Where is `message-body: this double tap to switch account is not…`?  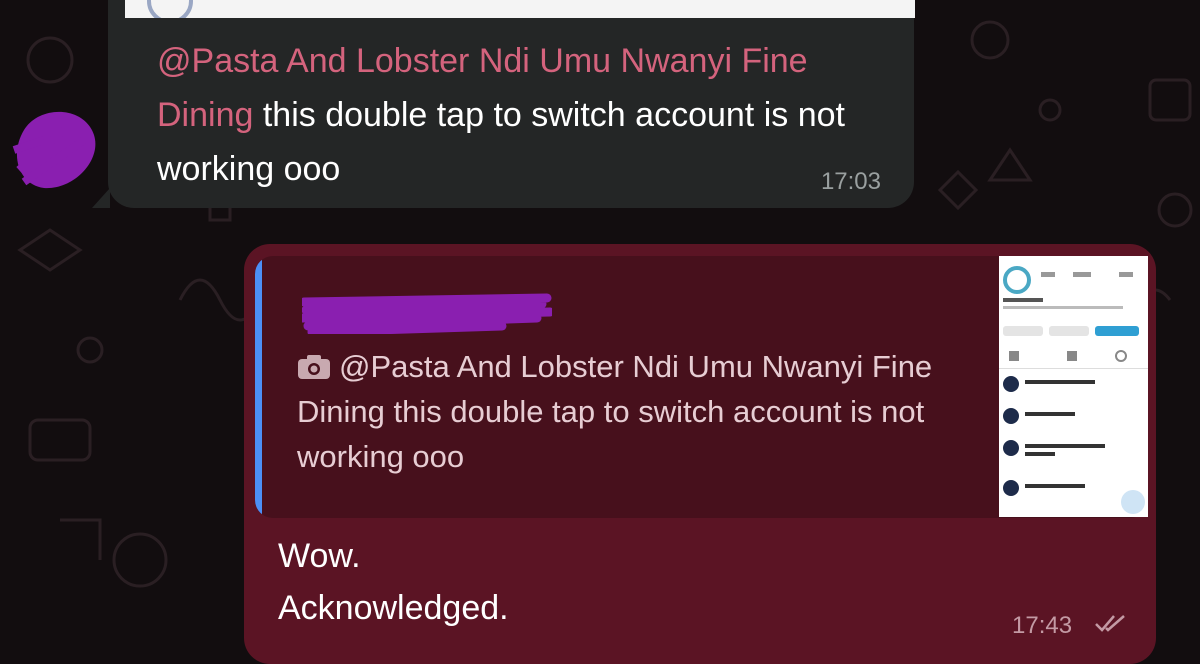 message-body: this double tap to switch account is not… is located at coordinates (501, 142).